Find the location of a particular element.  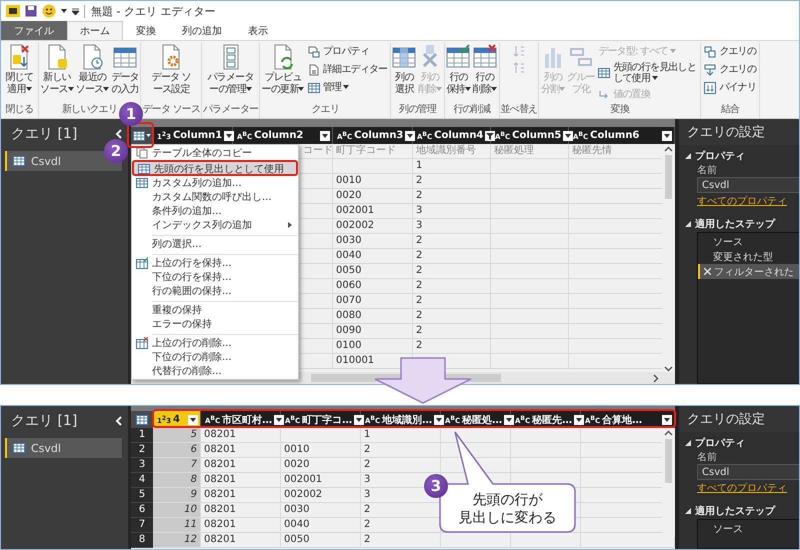

ribbon-button: プロパティ is located at coordinates (348, 51).